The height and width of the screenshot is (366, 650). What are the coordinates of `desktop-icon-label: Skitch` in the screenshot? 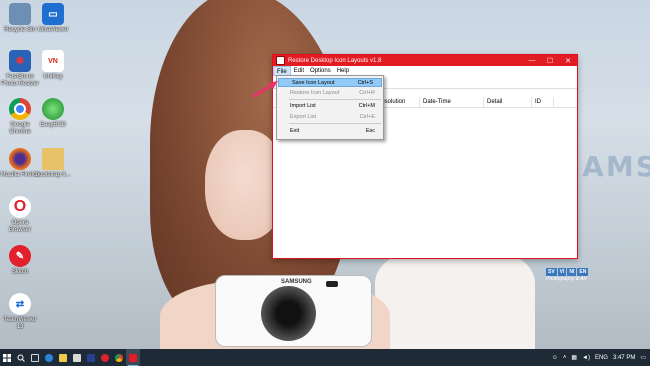 It's located at (20, 272).